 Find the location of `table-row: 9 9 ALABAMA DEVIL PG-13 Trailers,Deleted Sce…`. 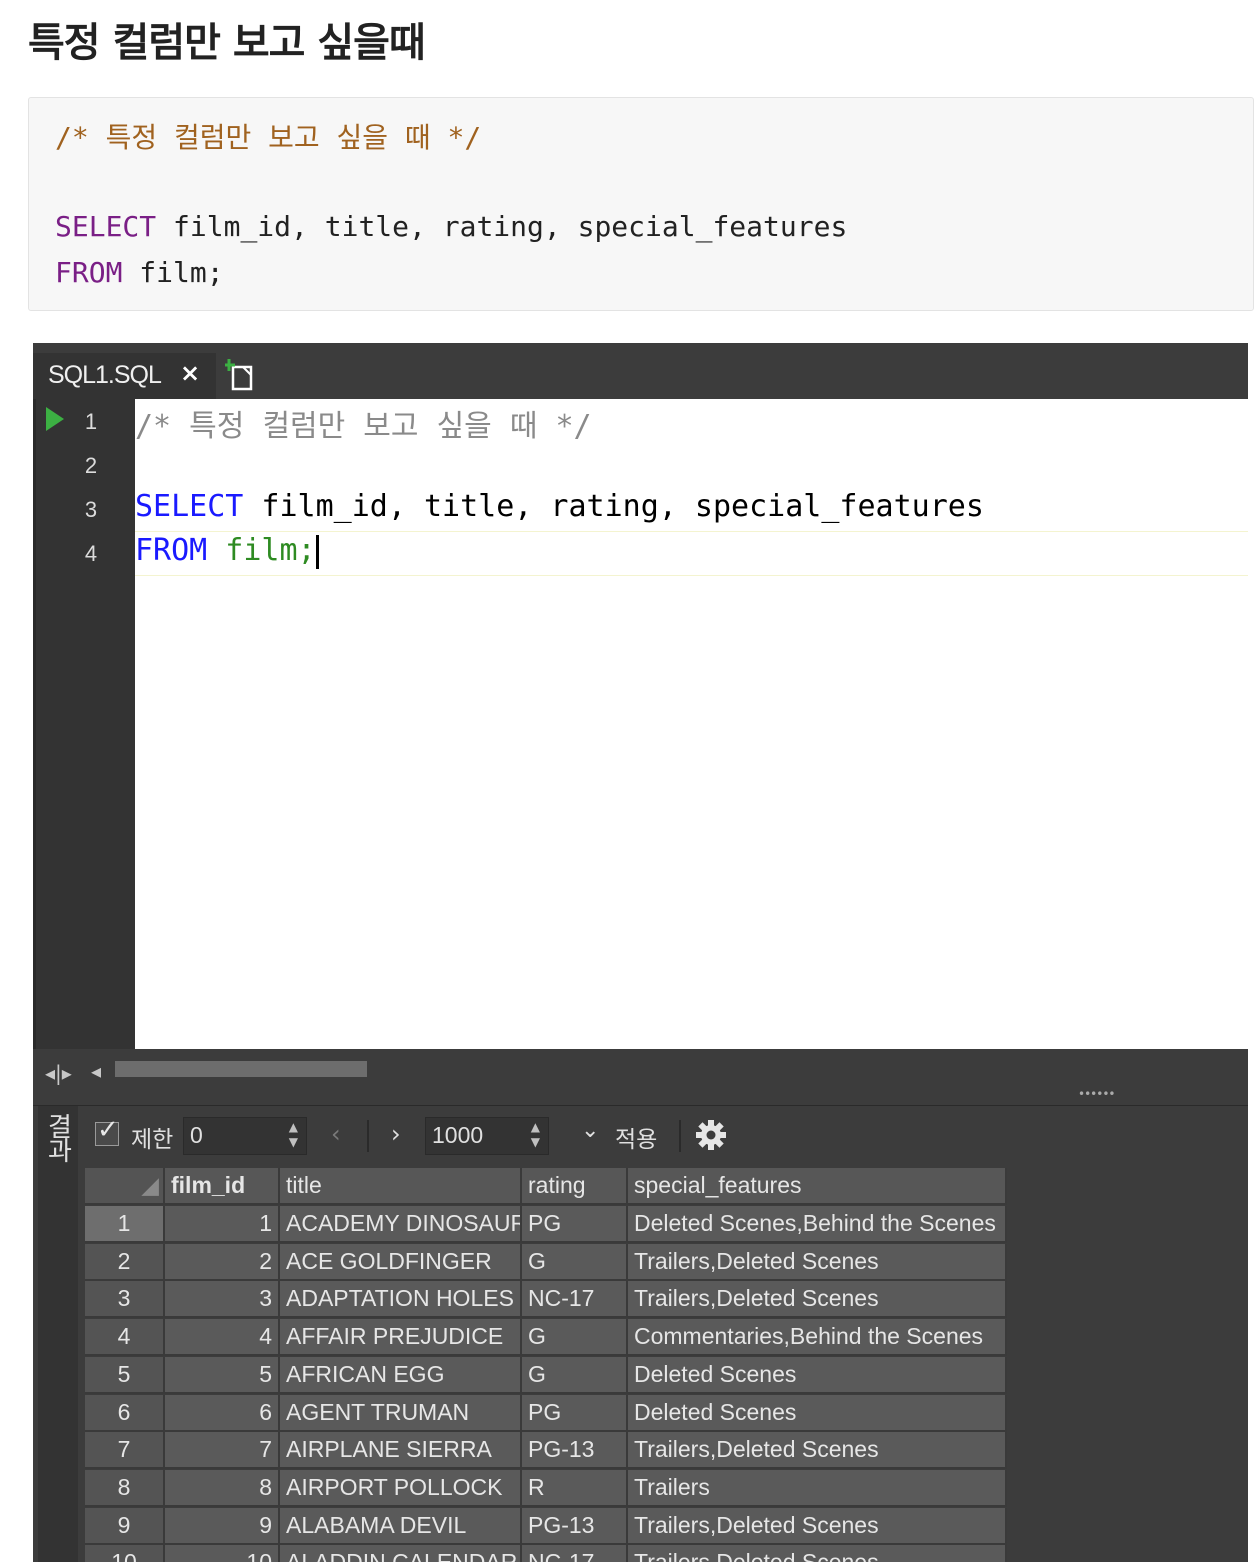

table-row: 9 9 ALABAMA DEVIL PG-13 Trailers,Deleted Sce… is located at coordinates (546, 1526).